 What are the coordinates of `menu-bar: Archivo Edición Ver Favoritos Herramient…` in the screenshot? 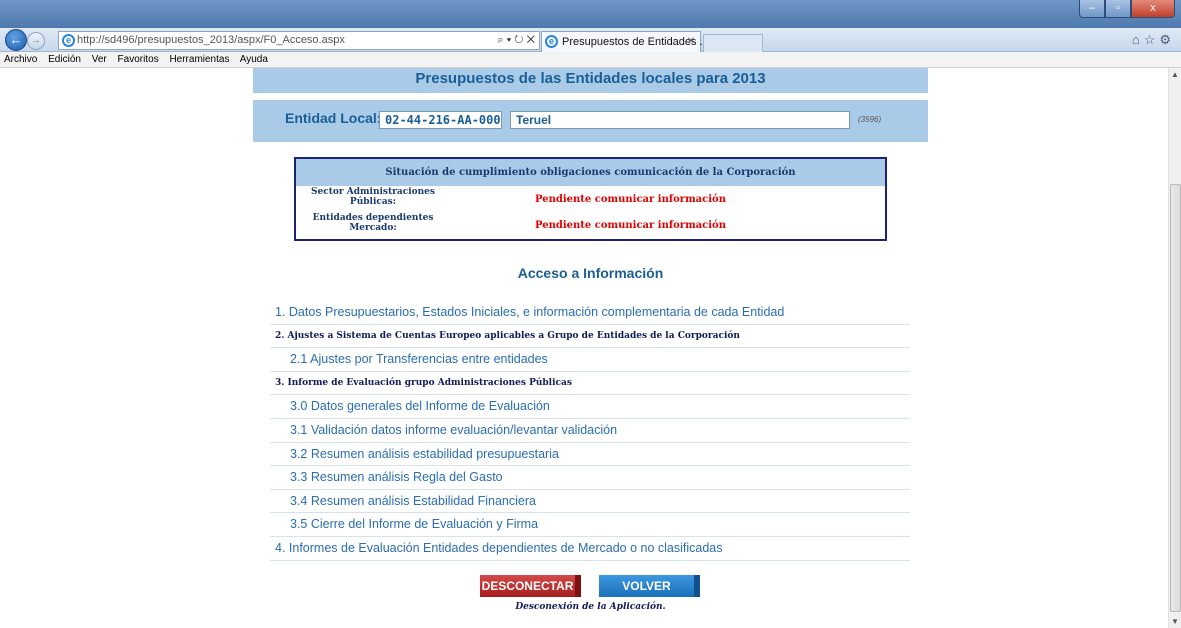 It's located at (590, 60).